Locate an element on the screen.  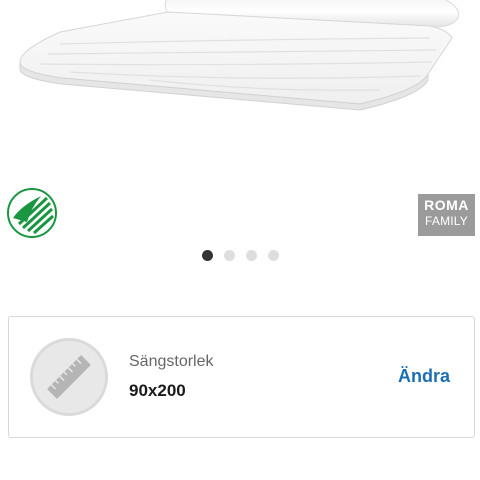
bed-size-value: 90x200 is located at coordinates (157, 390).